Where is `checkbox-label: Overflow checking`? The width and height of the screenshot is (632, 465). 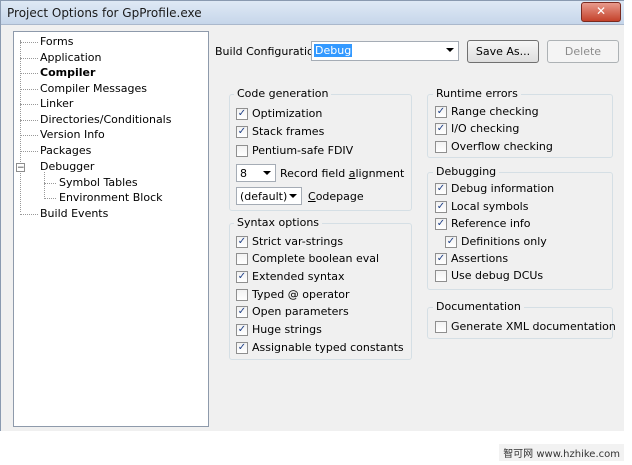 checkbox-label: Overflow checking is located at coordinates (502, 146).